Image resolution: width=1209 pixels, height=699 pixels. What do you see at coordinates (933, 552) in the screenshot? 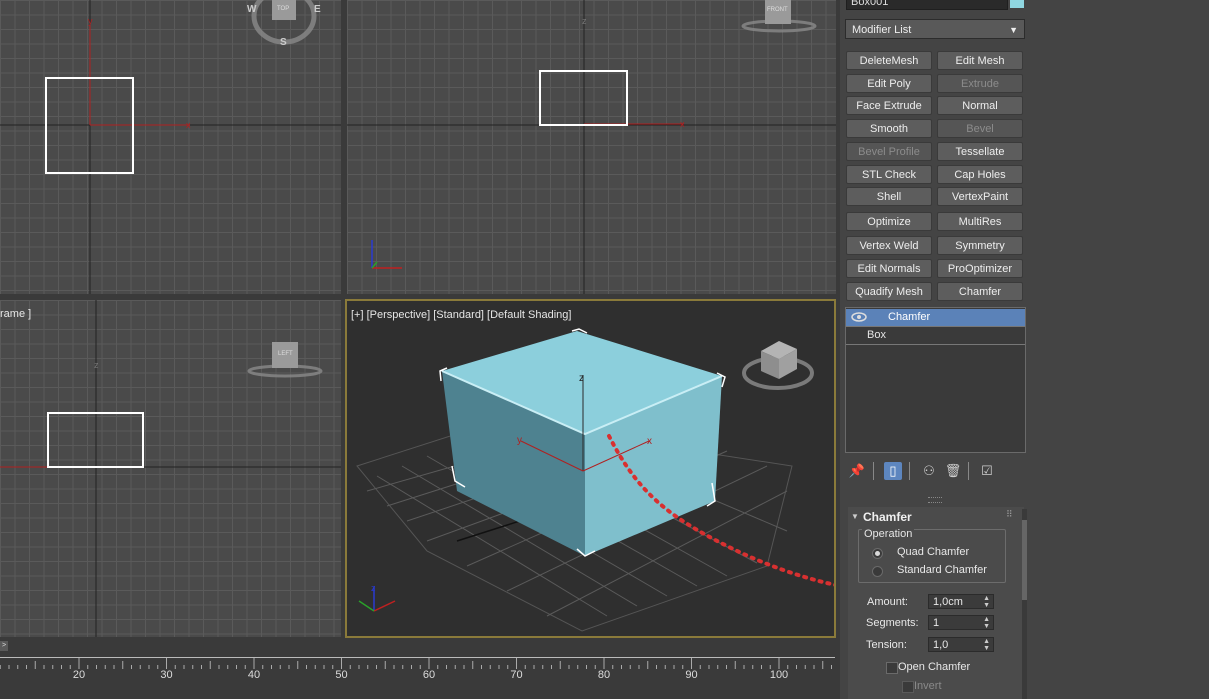
I see `quad-chamfer-label: Quad Chamfer` at bounding box center [933, 552].